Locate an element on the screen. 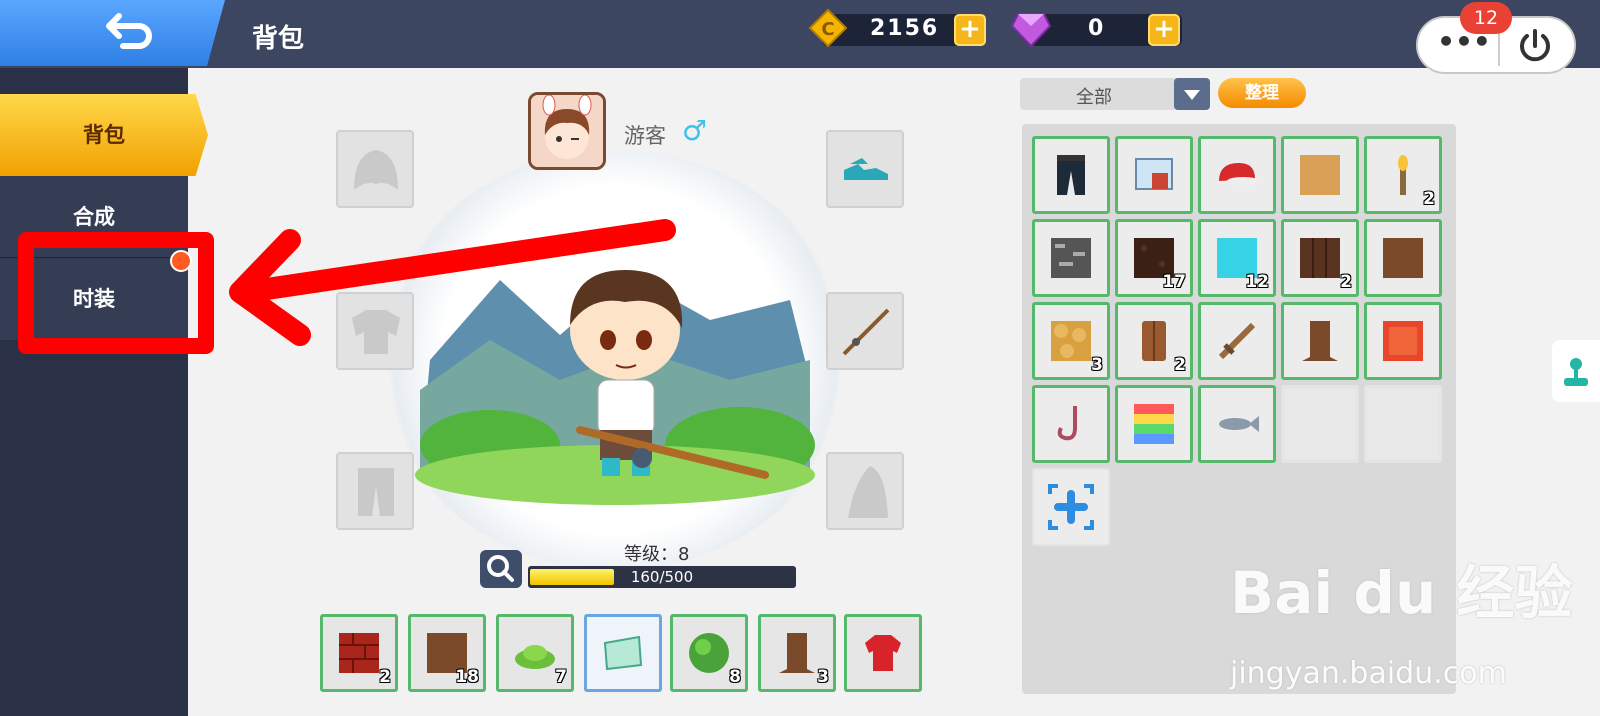  pants-icon is located at coordinates (1071, 175).